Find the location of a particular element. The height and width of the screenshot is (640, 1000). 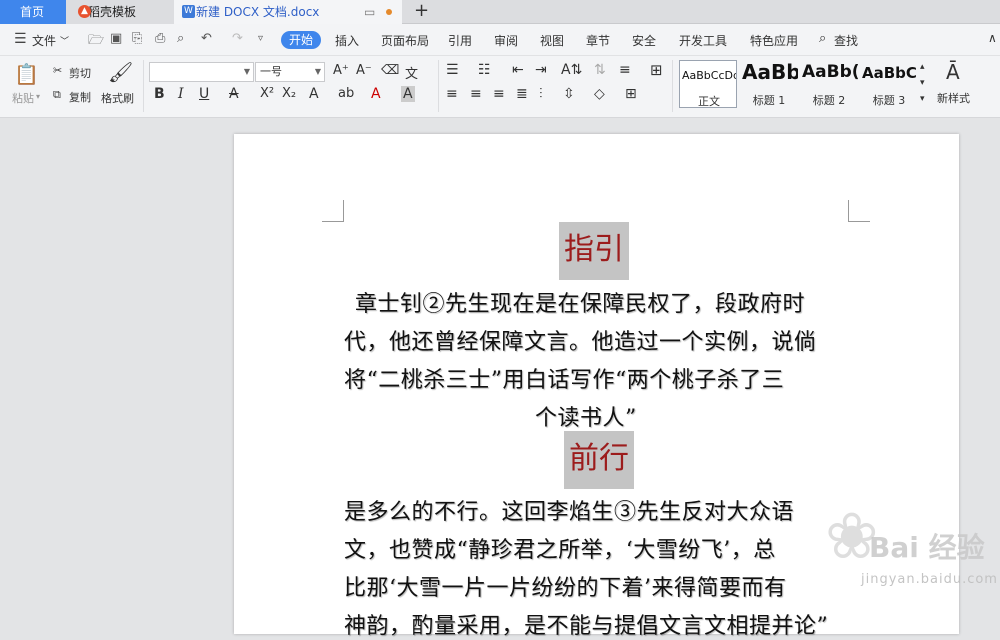

unsaved-dot-icon is located at coordinates (389, 12).